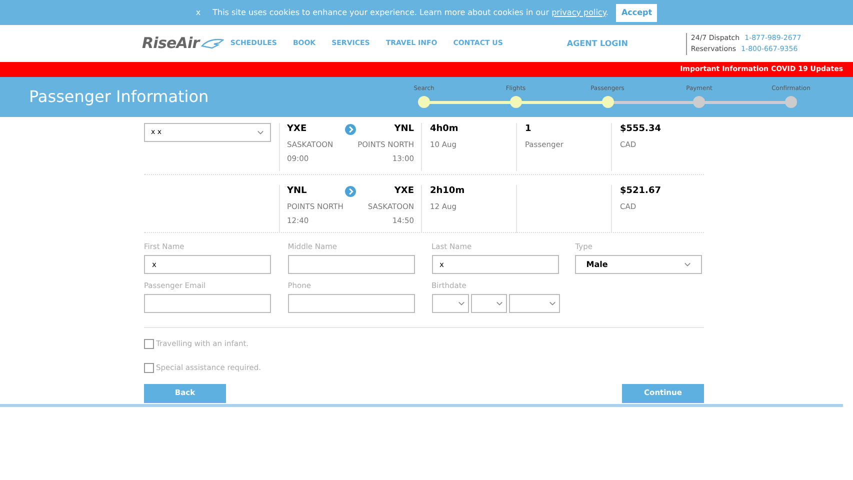  What do you see at coordinates (183, 43) in the screenshot?
I see `logo: RiseAir` at bounding box center [183, 43].